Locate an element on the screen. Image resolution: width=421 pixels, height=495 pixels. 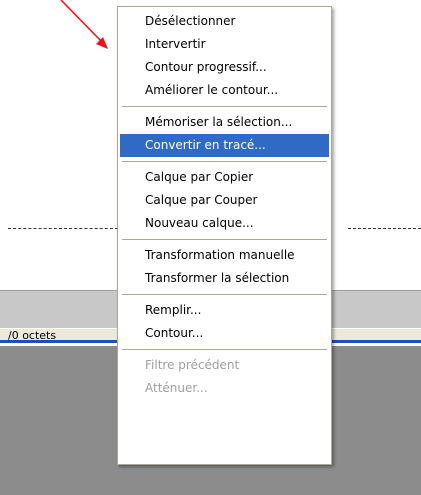
menu-item-calque-par-copier: Calque par Copier is located at coordinates (224, 177).